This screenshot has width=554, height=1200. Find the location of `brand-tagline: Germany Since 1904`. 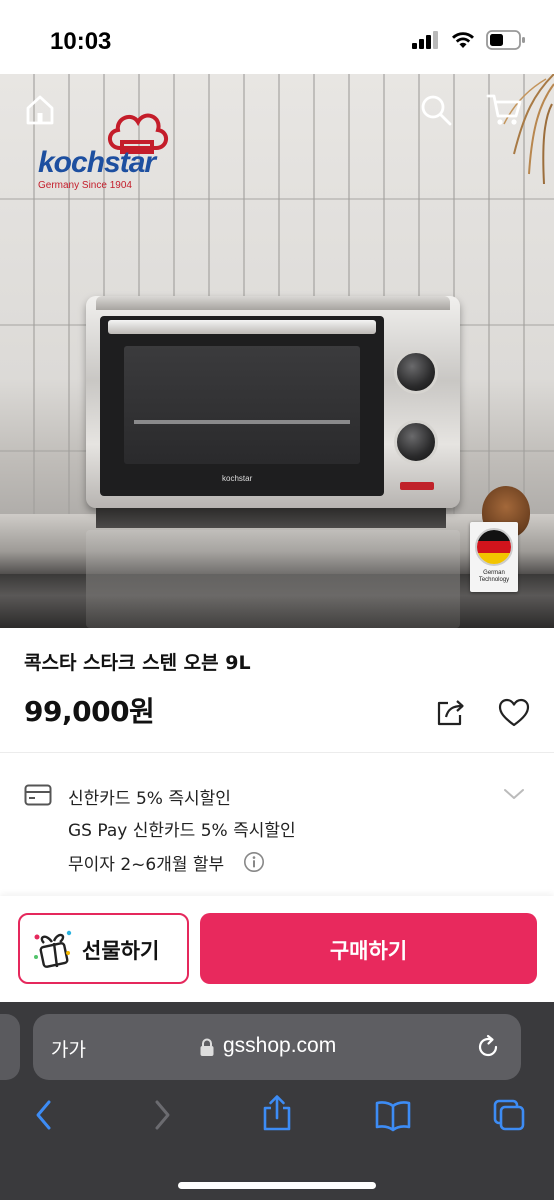

brand-tagline: Germany Since 1904 is located at coordinates (85, 185).